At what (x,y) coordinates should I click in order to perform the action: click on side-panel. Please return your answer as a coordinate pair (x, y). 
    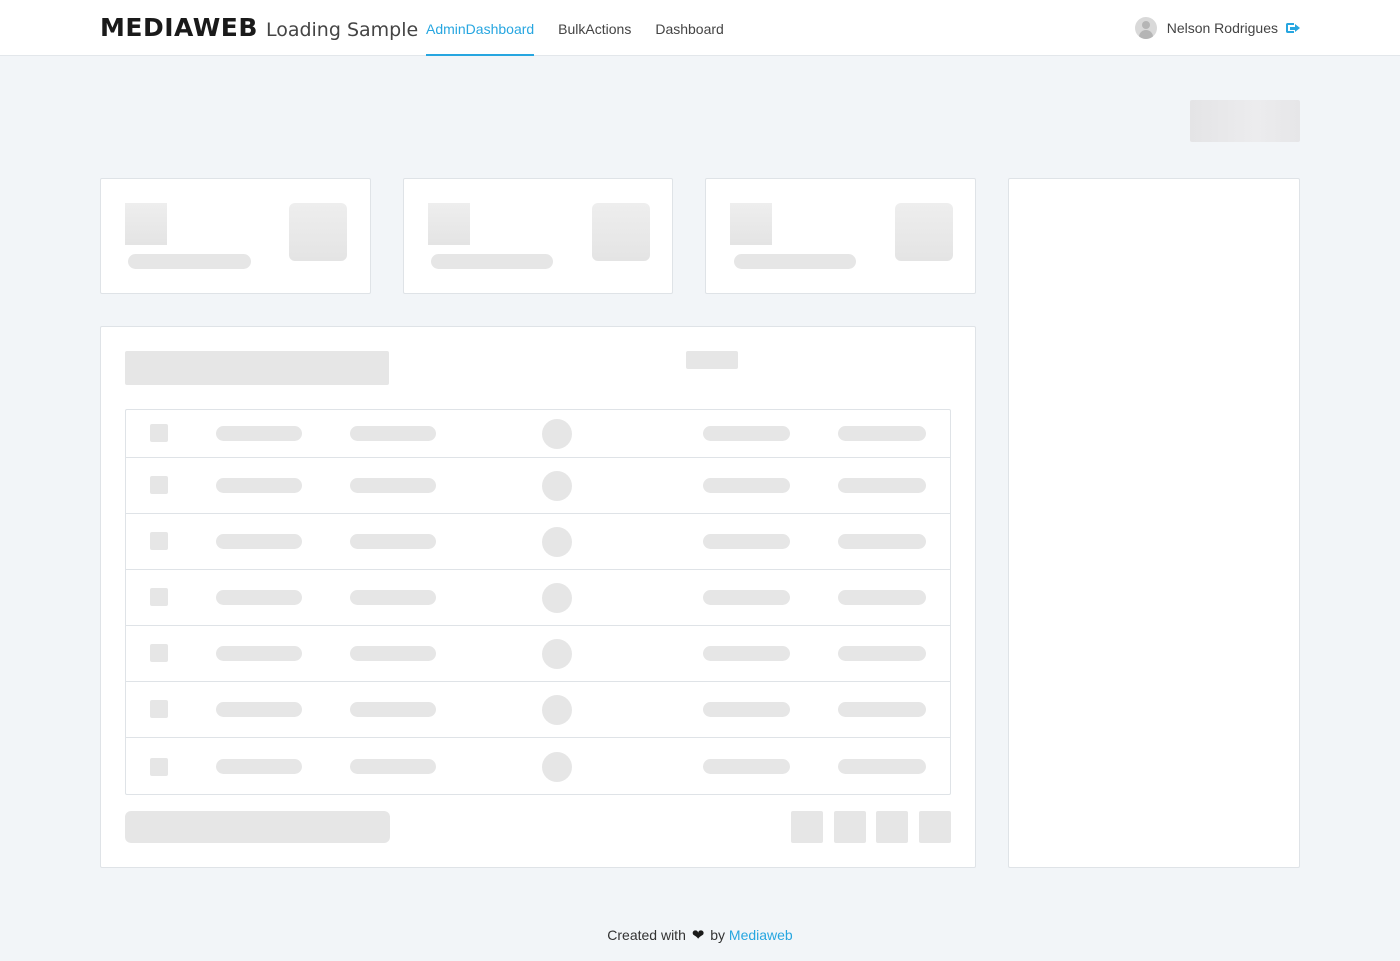
    Looking at the image, I should click on (1154, 523).